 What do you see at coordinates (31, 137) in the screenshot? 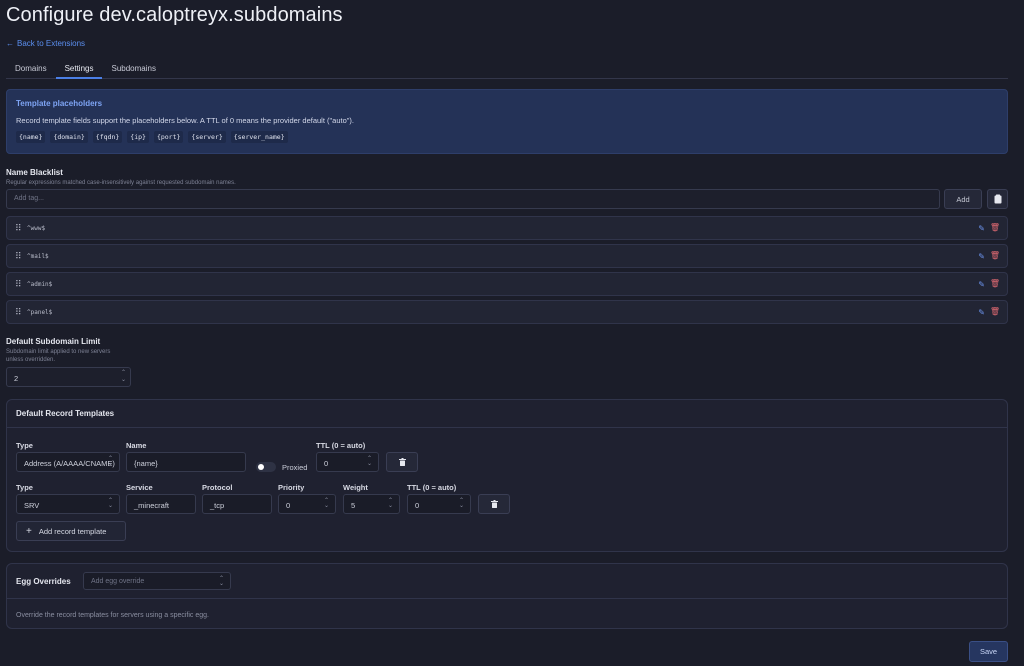
I see `placeholder-chip: {name}` at bounding box center [31, 137].